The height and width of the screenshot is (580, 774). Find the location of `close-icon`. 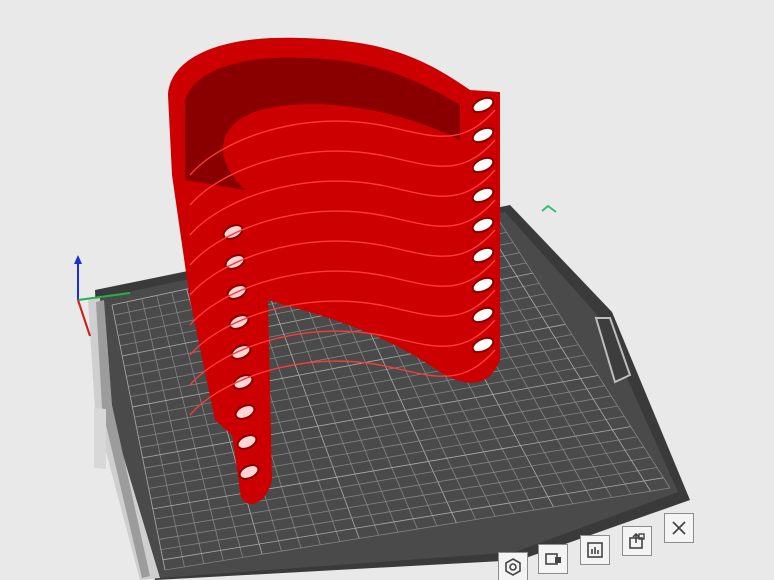

close-icon is located at coordinates (679, 528).